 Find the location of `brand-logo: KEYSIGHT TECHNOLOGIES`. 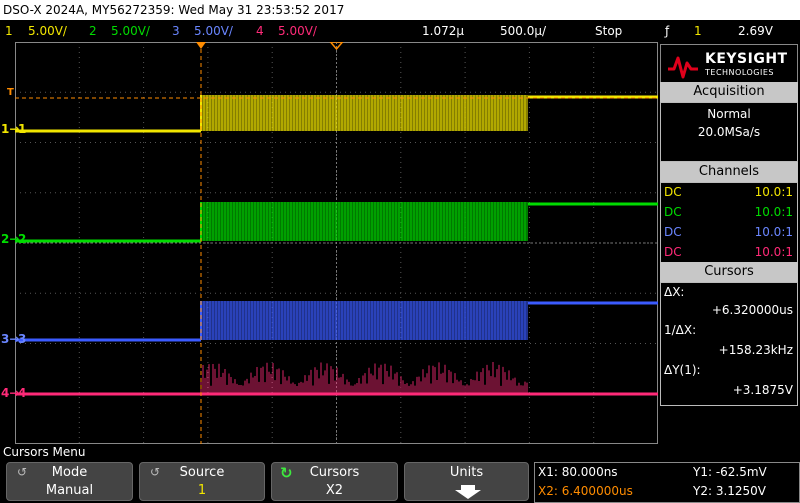

brand-logo: KEYSIGHT TECHNOLOGIES is located at coordinates (729, 64).